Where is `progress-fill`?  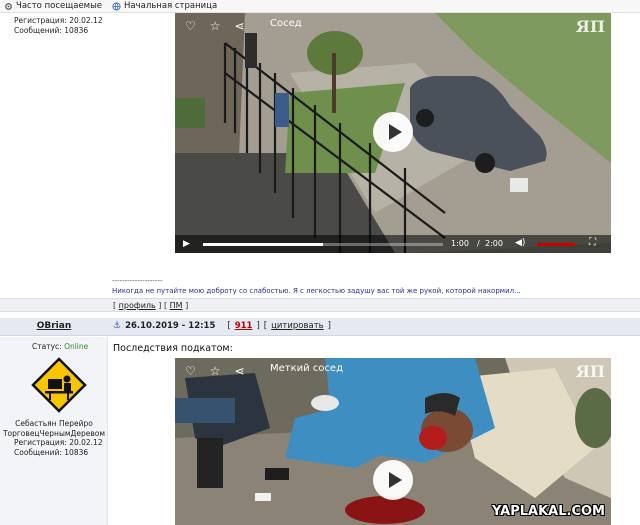 progress-fill is located at coordinates (263, 244).